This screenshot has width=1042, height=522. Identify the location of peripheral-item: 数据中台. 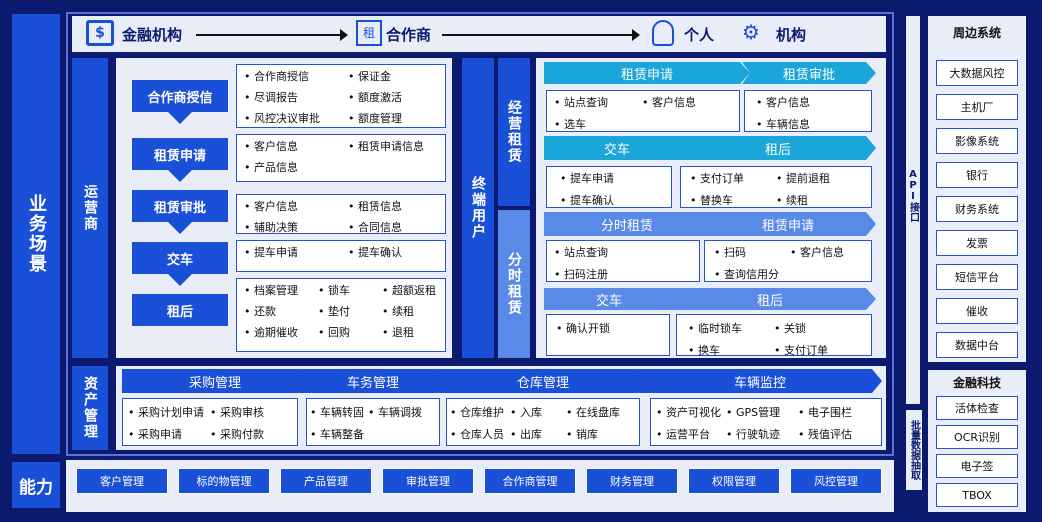
(977, 345).